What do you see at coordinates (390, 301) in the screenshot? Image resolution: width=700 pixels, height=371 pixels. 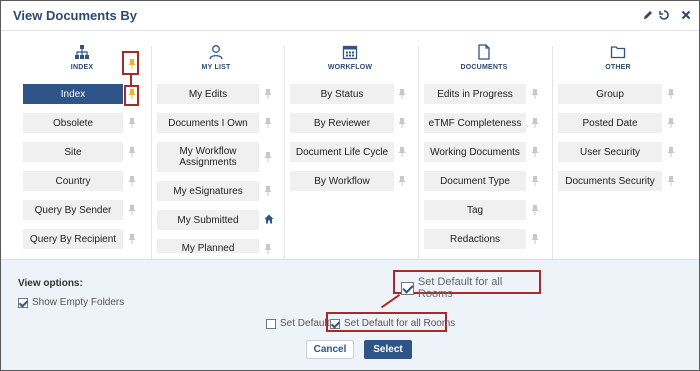 I see `callout-connector-line` at bounding box center [390, 301].